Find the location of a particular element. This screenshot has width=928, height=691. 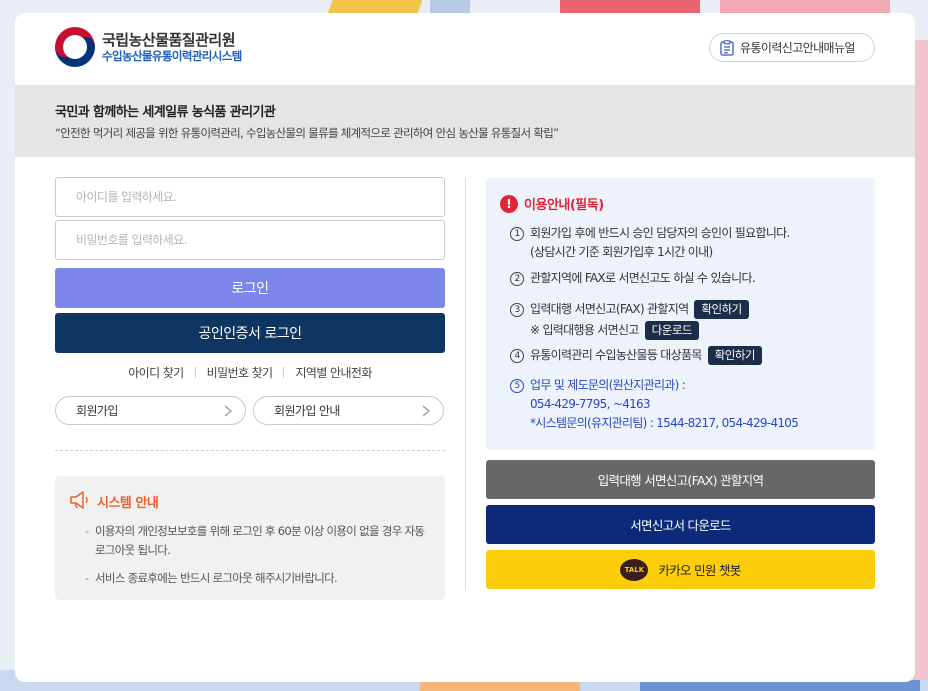

org-name: 국립농산물품질관리원 is located at coordinates (169, 40).